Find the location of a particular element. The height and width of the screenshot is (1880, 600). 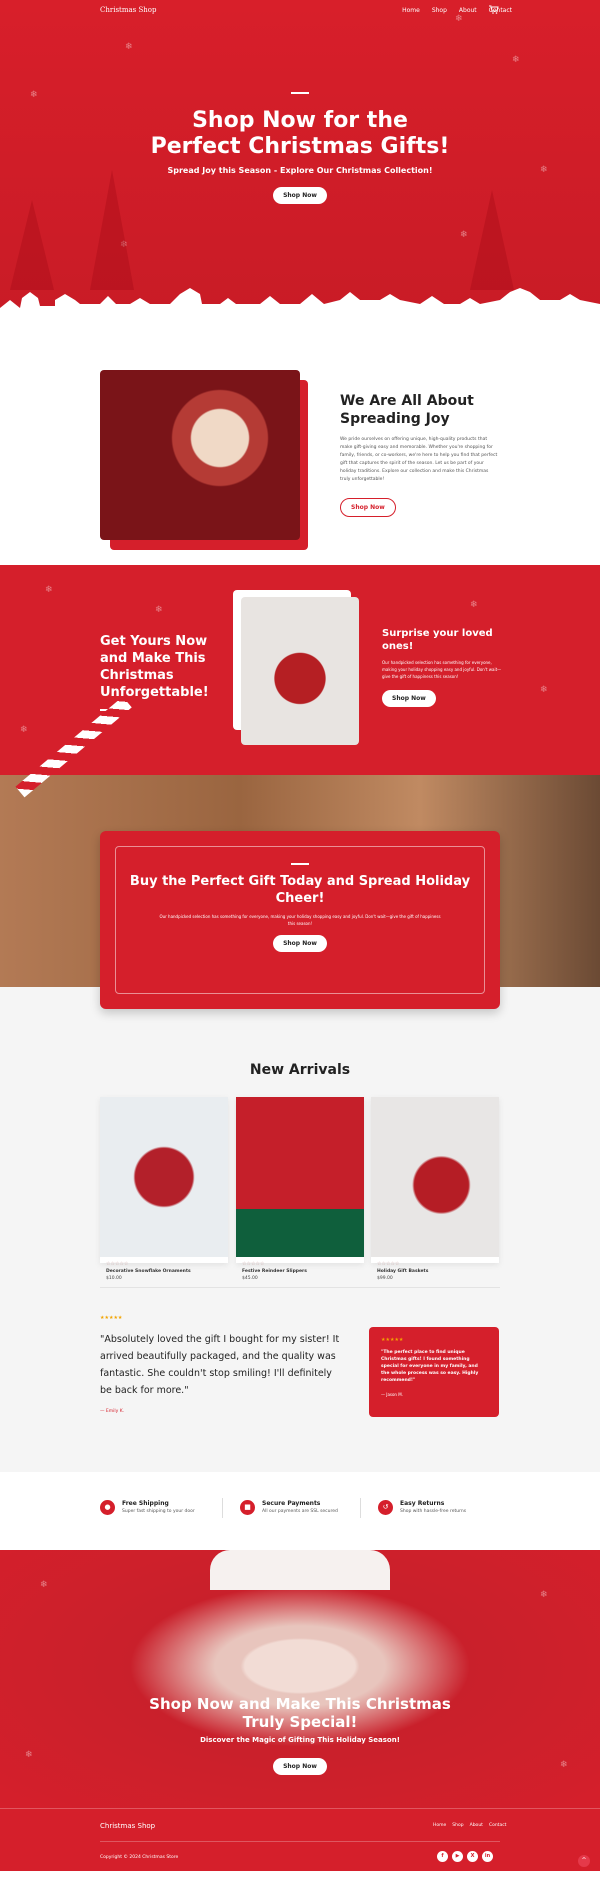

social-links: f ▶ X in is located at coordinates (465, 1856).